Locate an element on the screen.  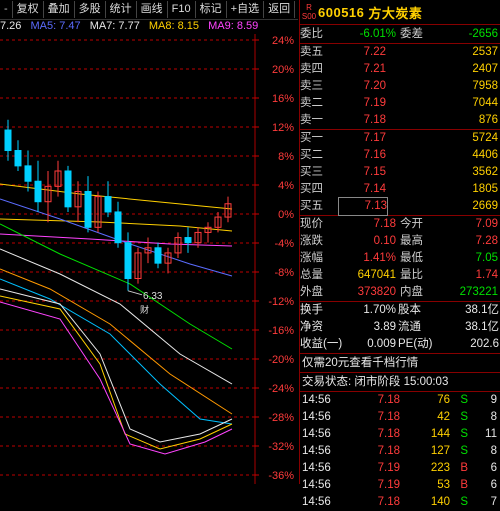
trade-count: 11 is located at coordinates (491, 434).